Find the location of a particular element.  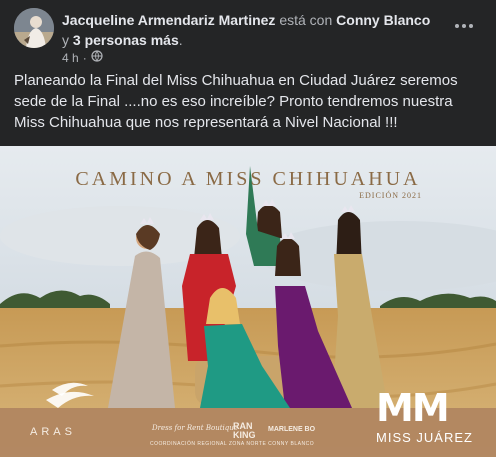

ranking-bottom: KING is located at coordinates (244, 435).